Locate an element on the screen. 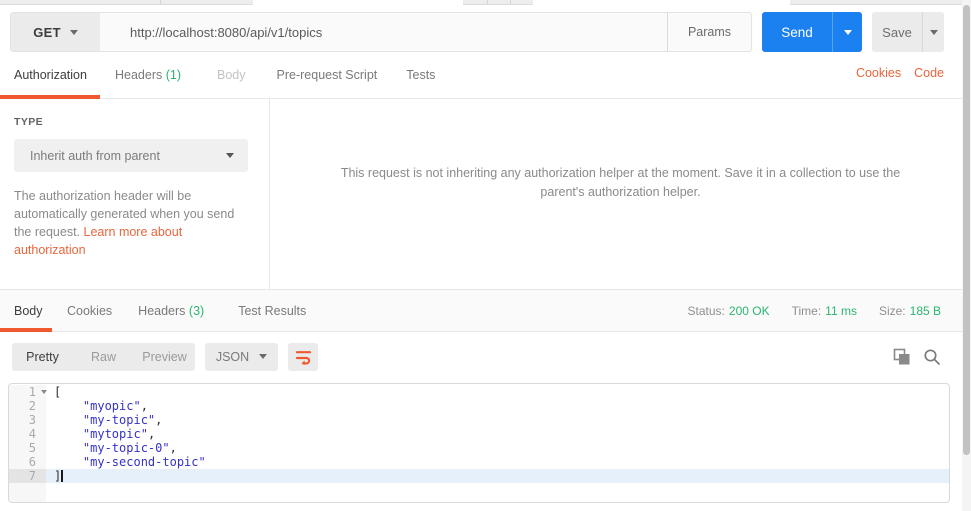 The height and width of the screenshot is (511, 971). window-tab-active is located at coordinates (358, 2).